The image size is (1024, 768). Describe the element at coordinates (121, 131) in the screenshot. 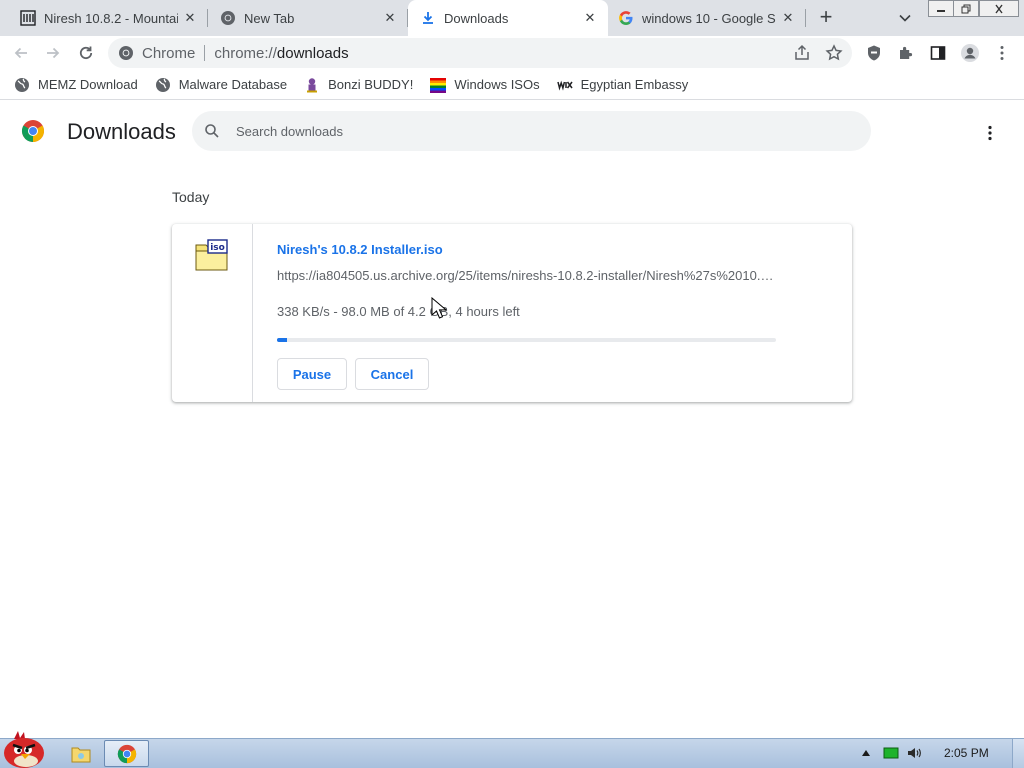

I see `page-title: Downloads` at that location.